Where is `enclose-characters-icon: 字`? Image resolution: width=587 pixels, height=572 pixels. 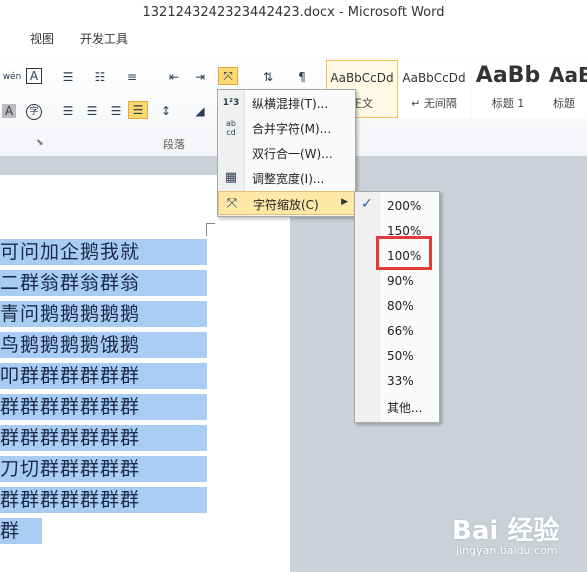 enclose-characters-icon: 字 is located at coordinates (34, 112).